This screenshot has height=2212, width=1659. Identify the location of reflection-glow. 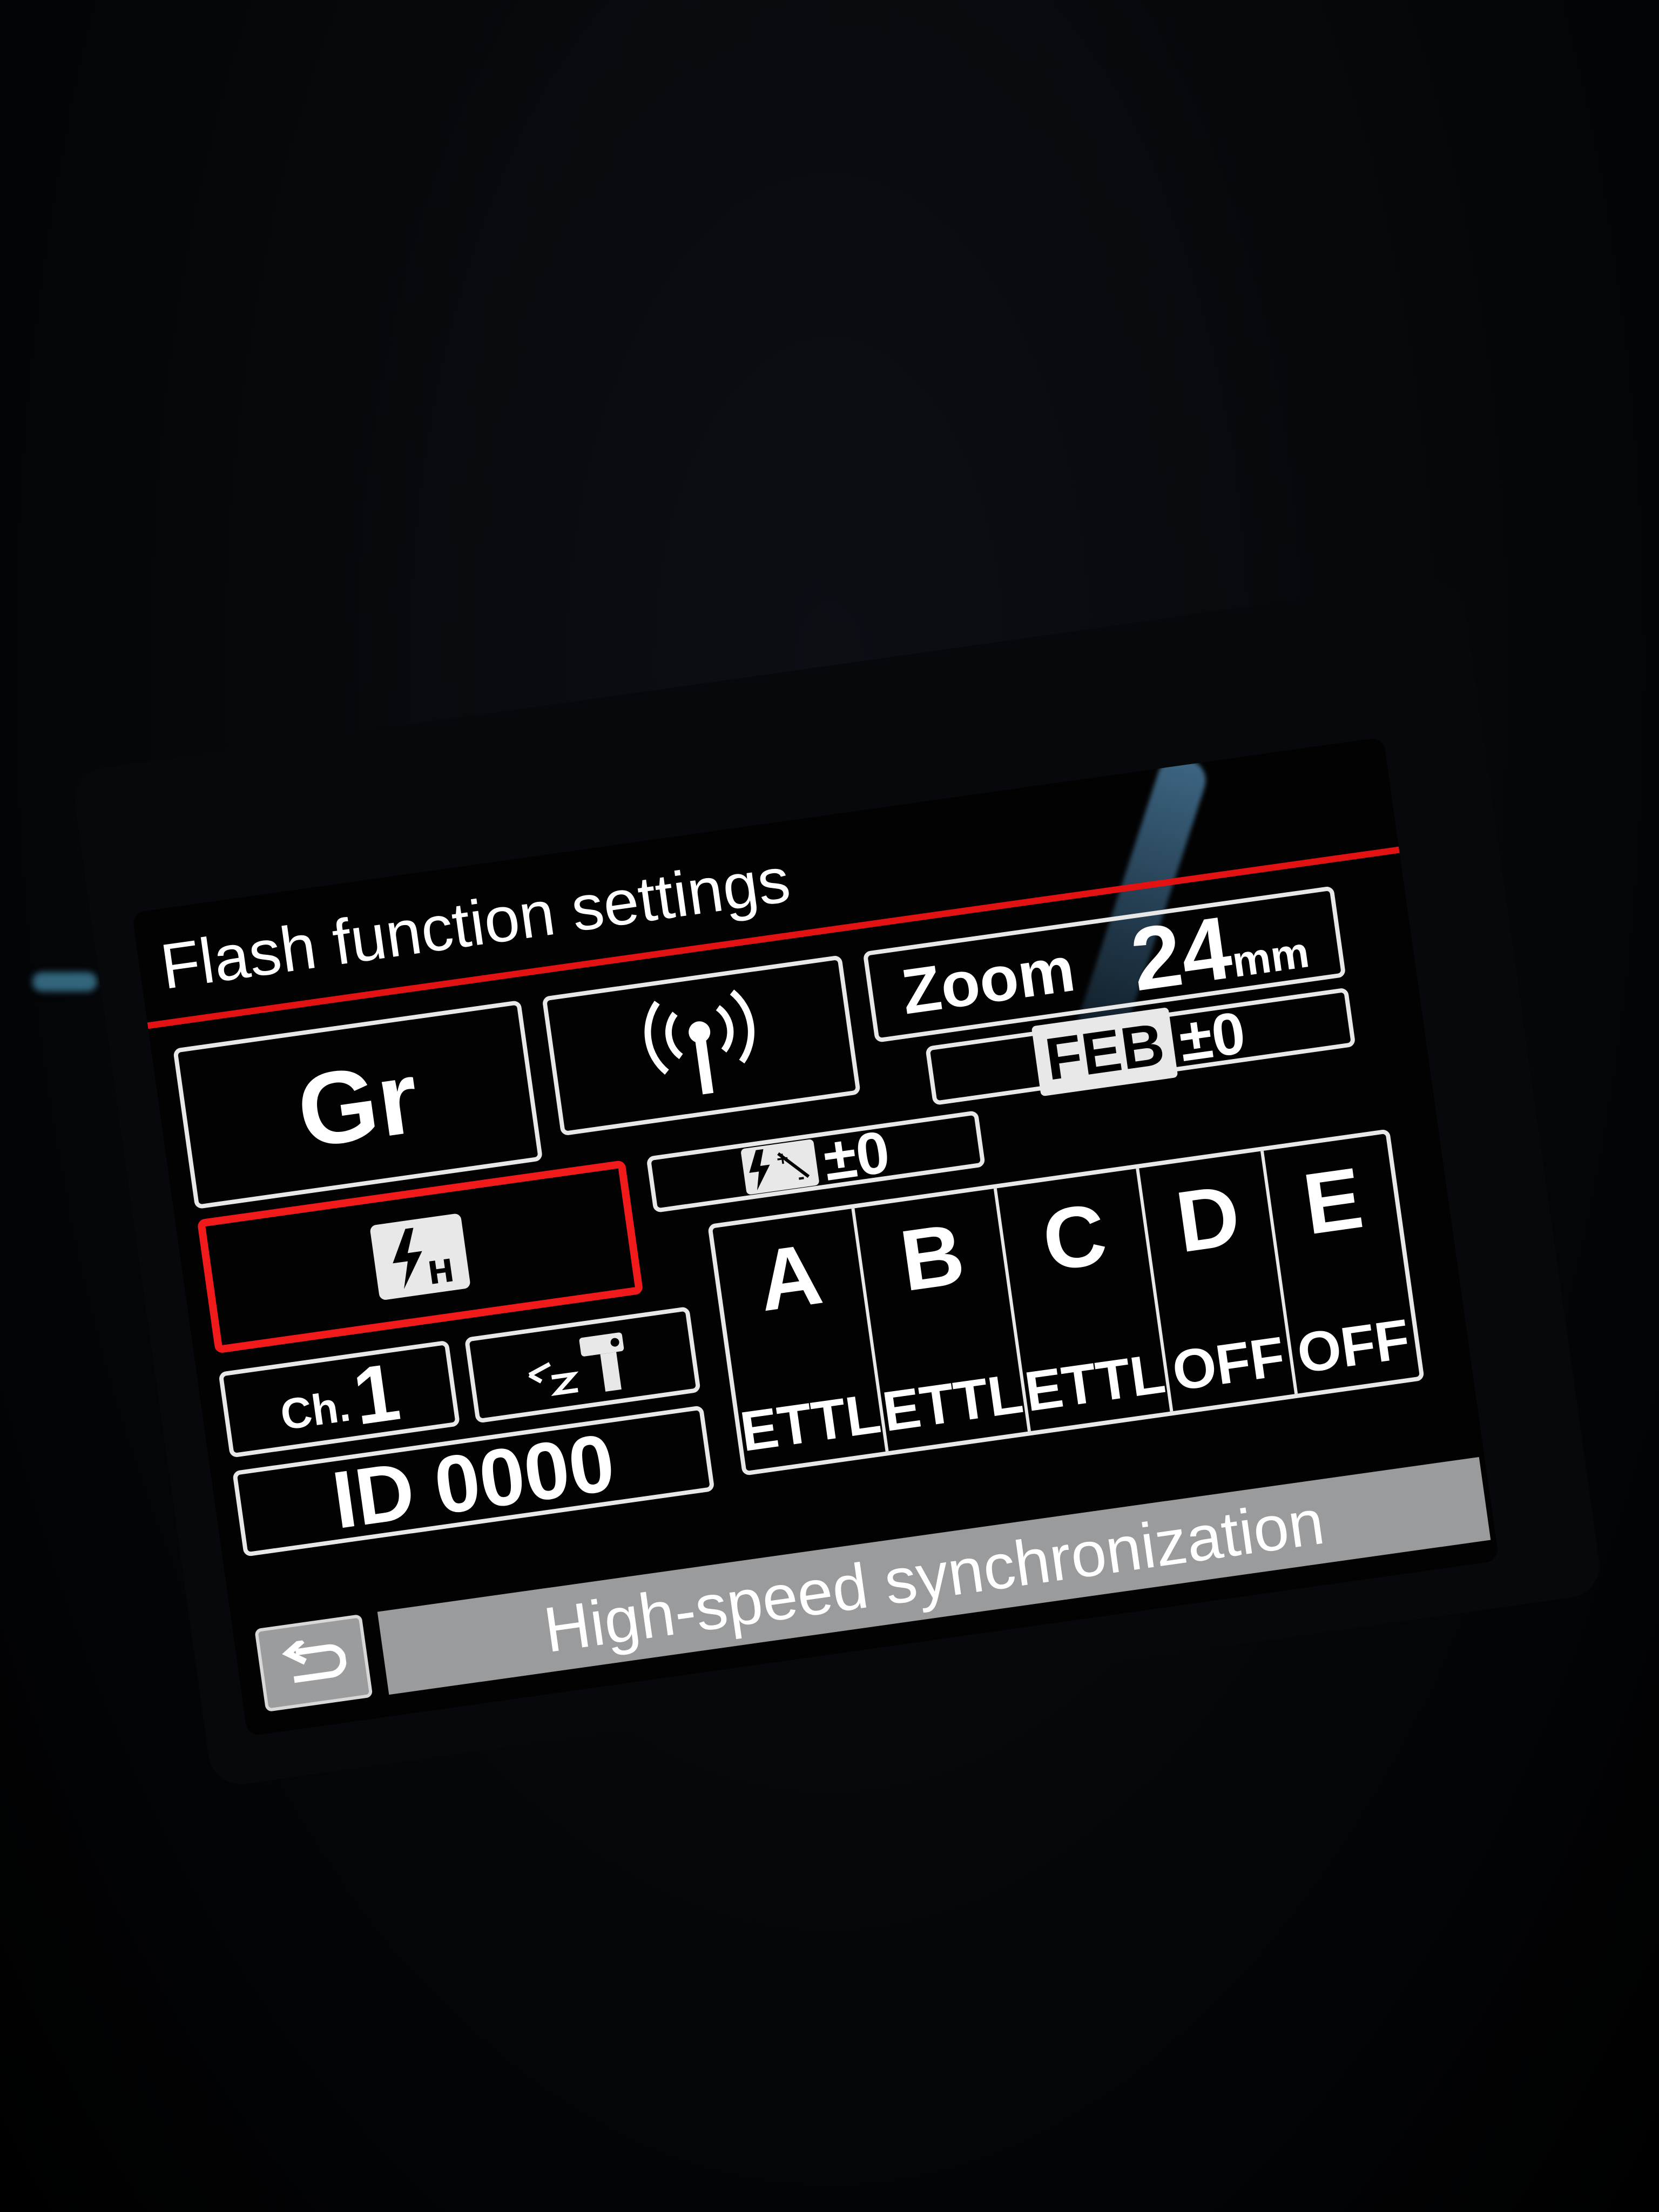
(64, 982).